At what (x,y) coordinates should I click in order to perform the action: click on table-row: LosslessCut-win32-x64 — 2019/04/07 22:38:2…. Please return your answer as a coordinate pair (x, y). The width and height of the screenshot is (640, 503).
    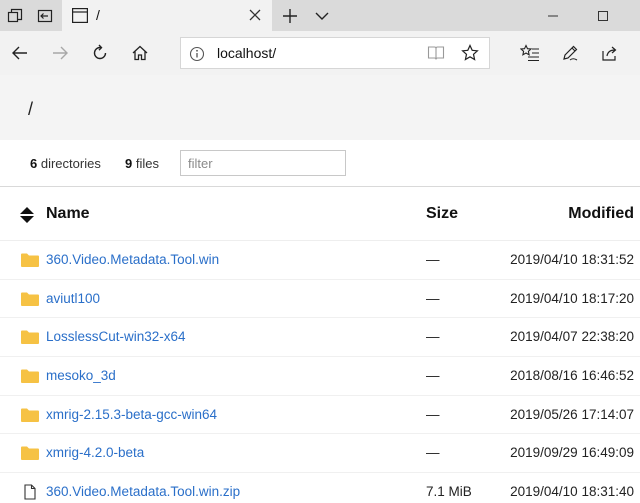
    Looking at the image, I should click on (320, 338).